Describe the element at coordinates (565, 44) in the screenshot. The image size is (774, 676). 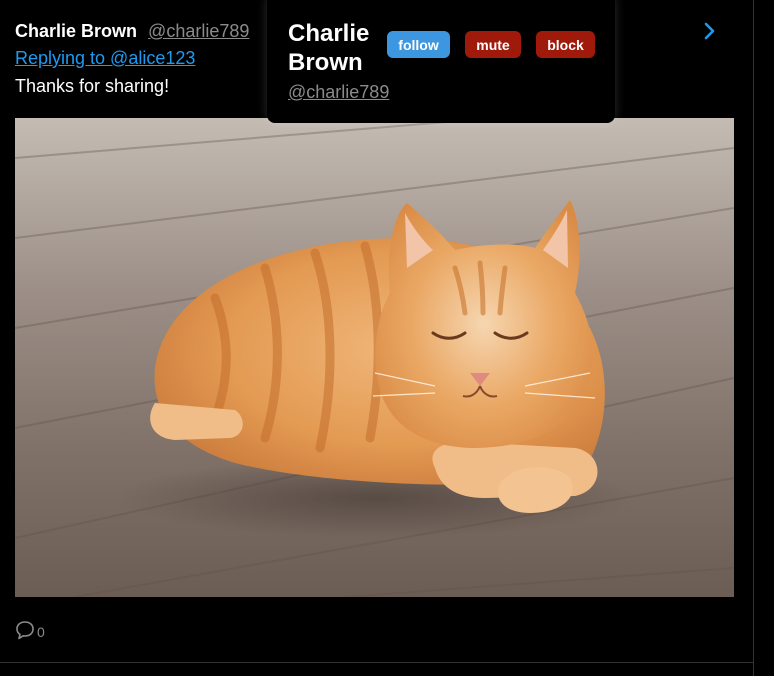
I see `block-button: block` at that location.